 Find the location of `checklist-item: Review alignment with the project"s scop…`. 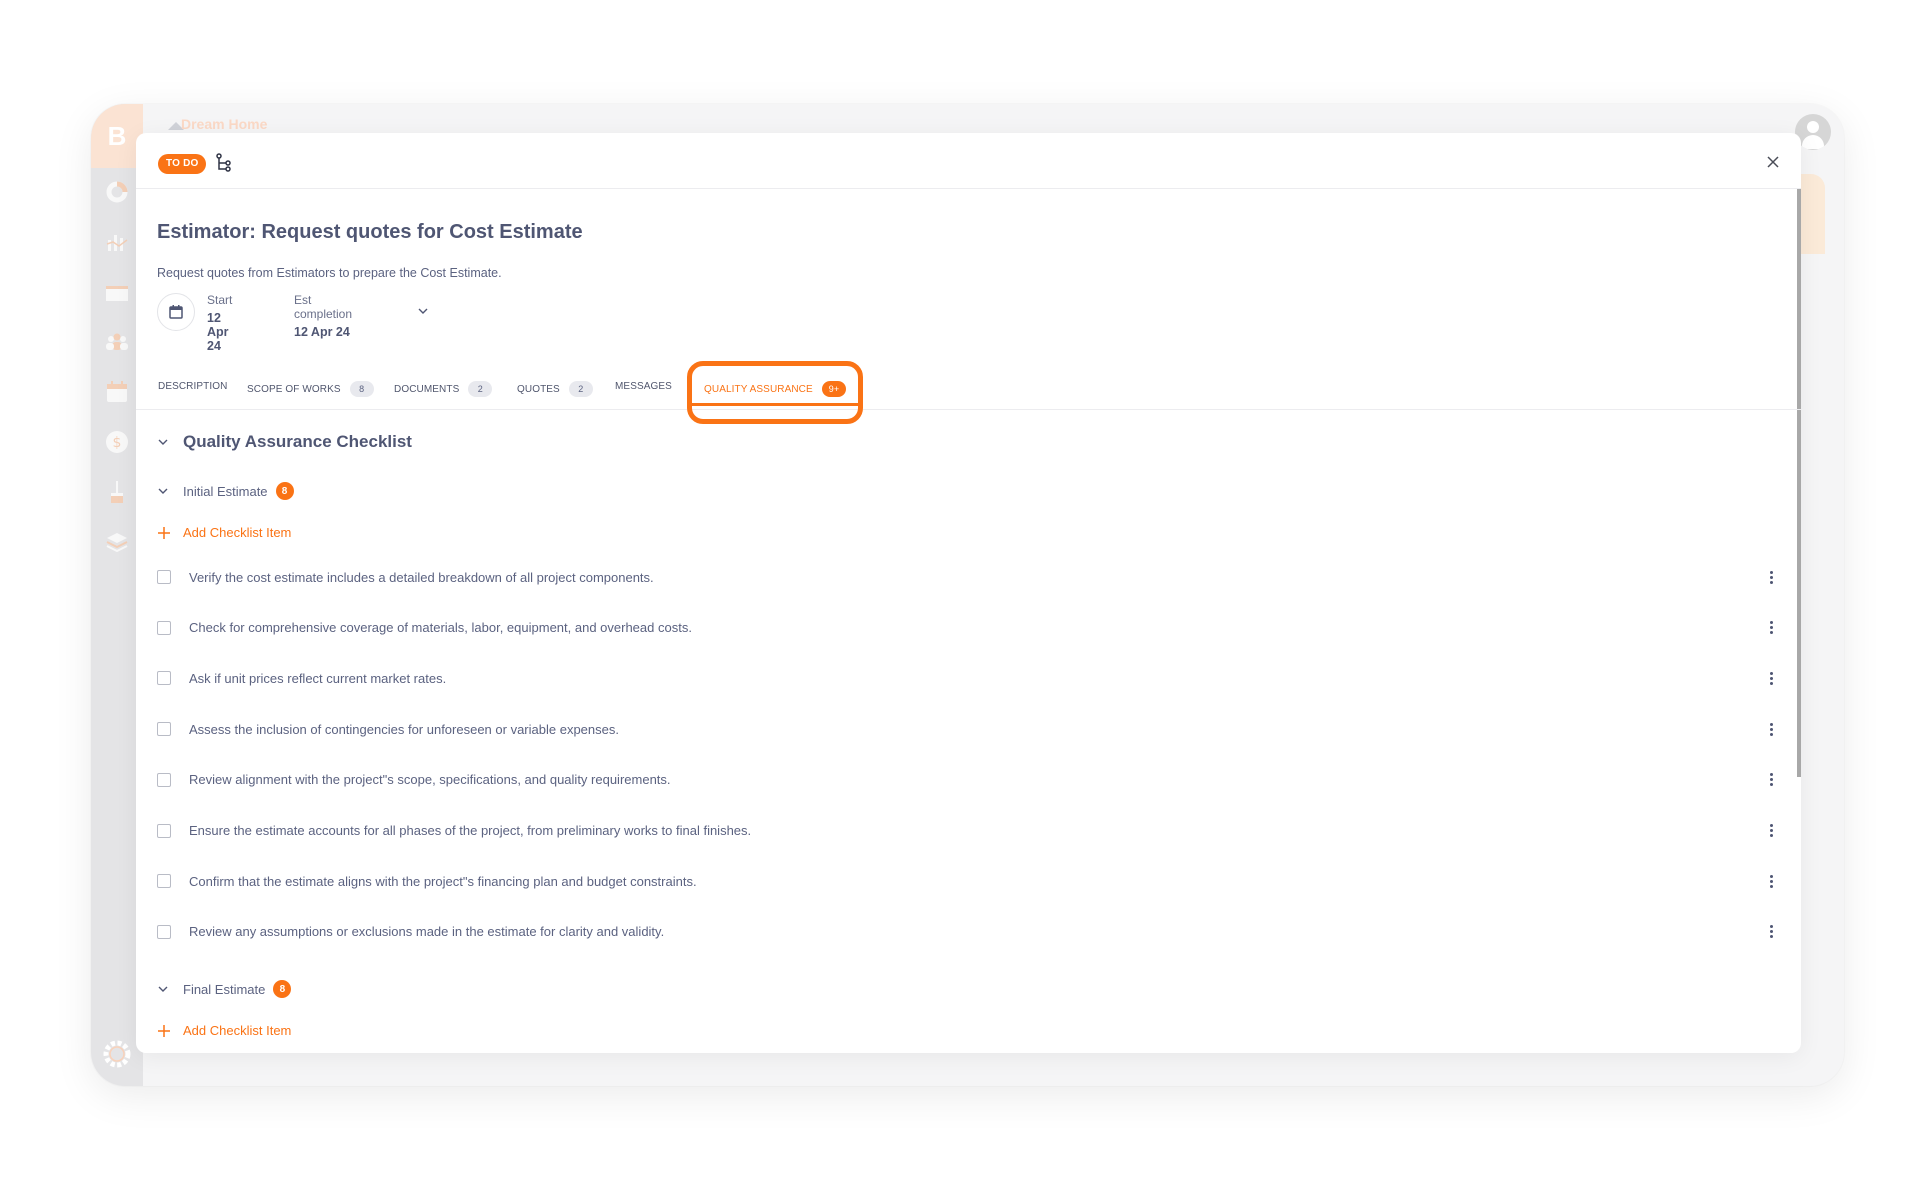

checklist-item: Review alignment with the project"s scop… is located at coordinates (968, 780).